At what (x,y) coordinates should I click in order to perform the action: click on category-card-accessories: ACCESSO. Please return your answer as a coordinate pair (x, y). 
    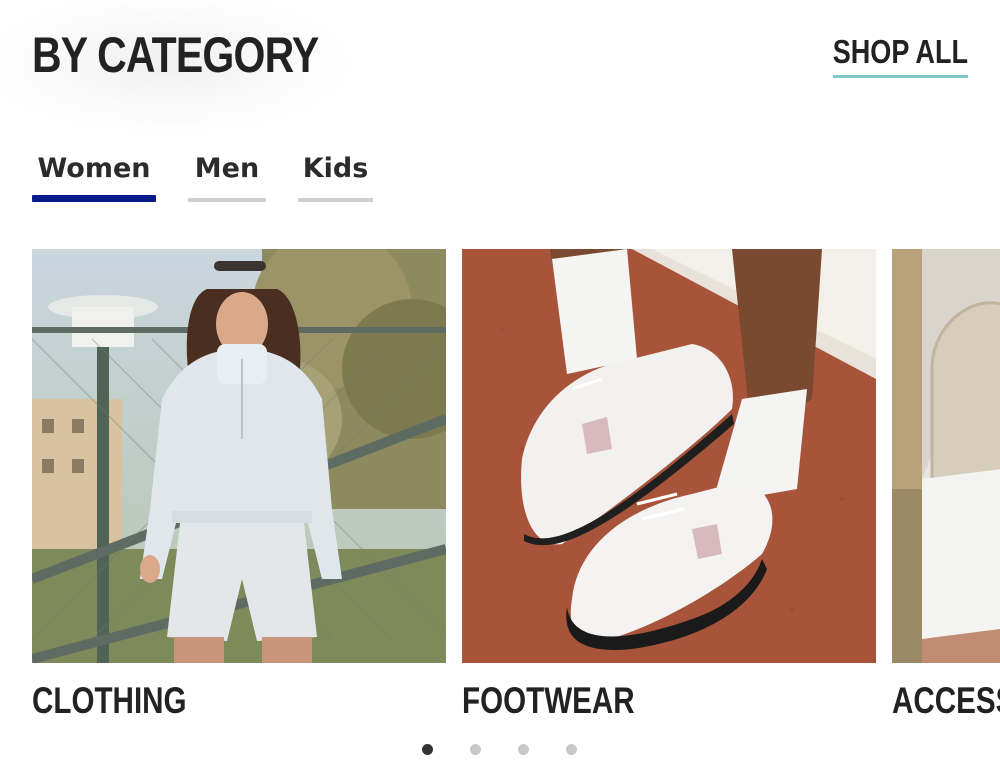
    Looking at the image, I should click on (946, 485).